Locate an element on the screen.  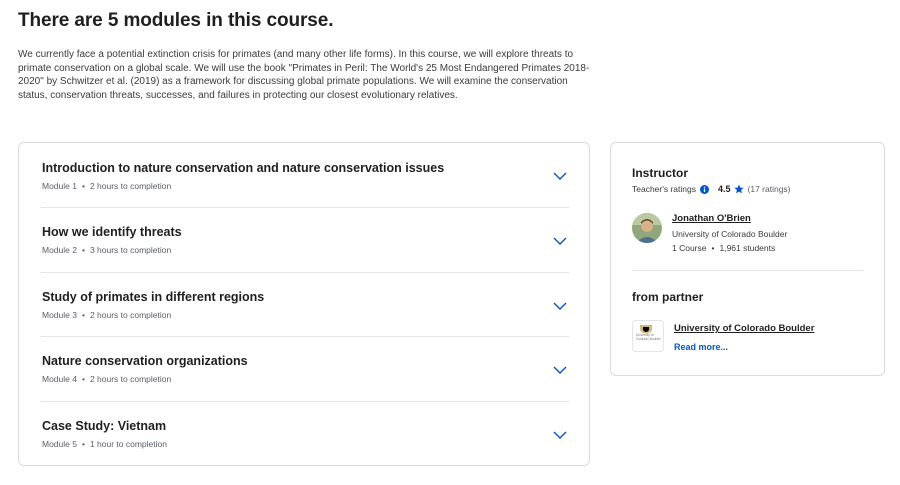
module-number: Module 1 is located at coordinates (59, 186).